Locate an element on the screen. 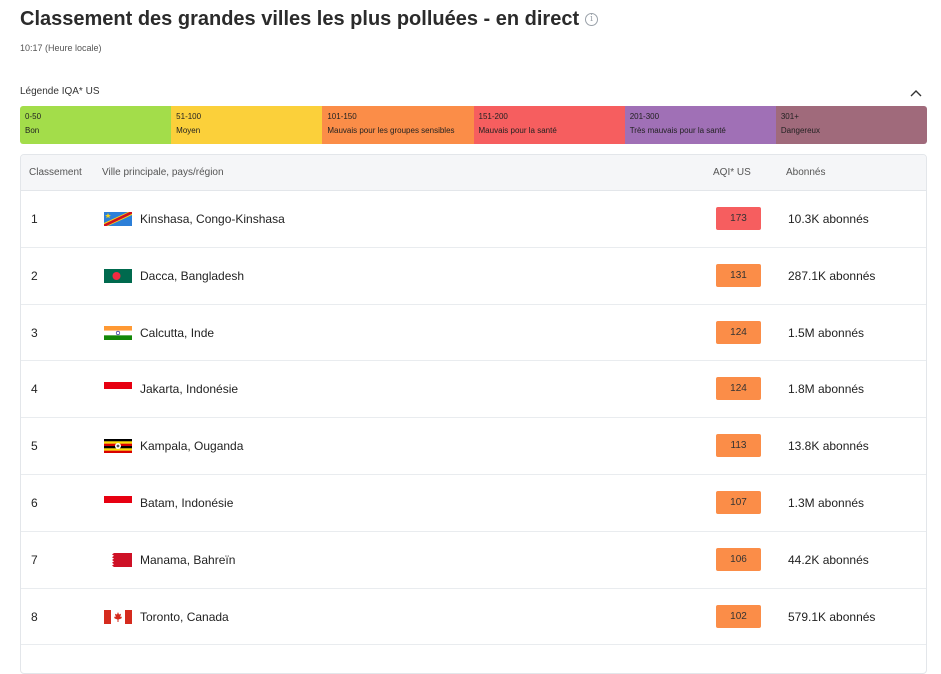  legend-segment: 151-200 Mauvais pour la santé is located at coordinates (549, 125).